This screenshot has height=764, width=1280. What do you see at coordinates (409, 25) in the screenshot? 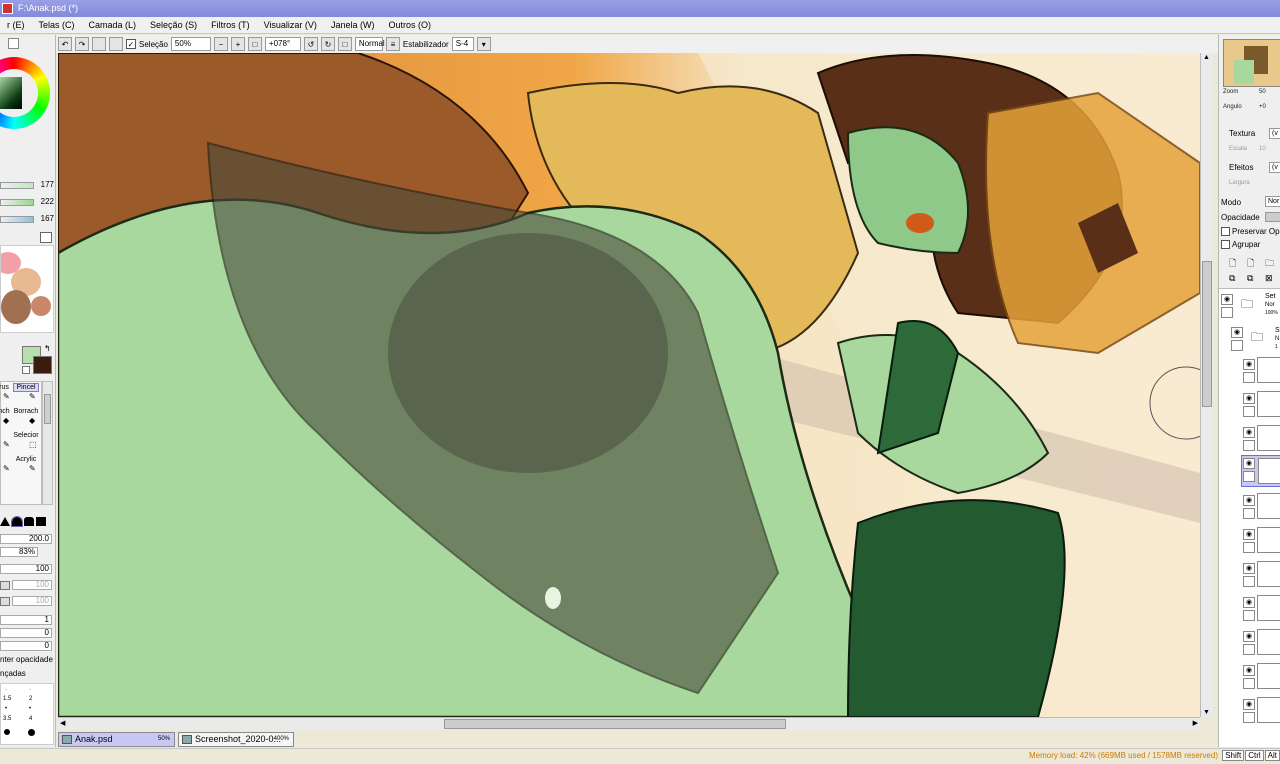
I see `menu-outros: Outros (O)` at bounding box center [409, 25].